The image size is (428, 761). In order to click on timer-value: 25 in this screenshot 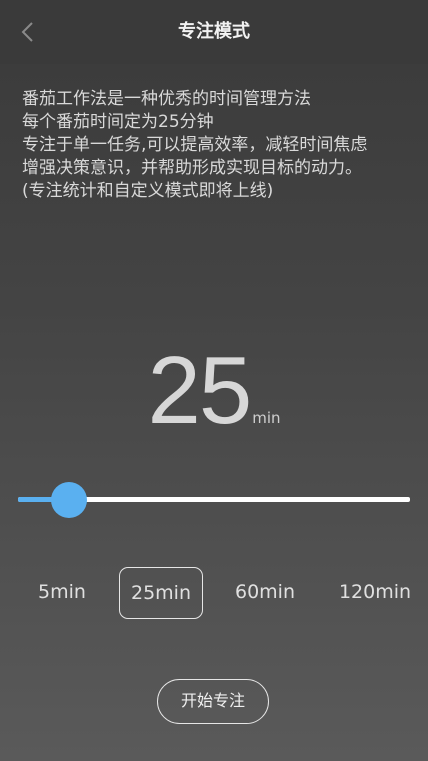, I will do `click(199, 390)`.